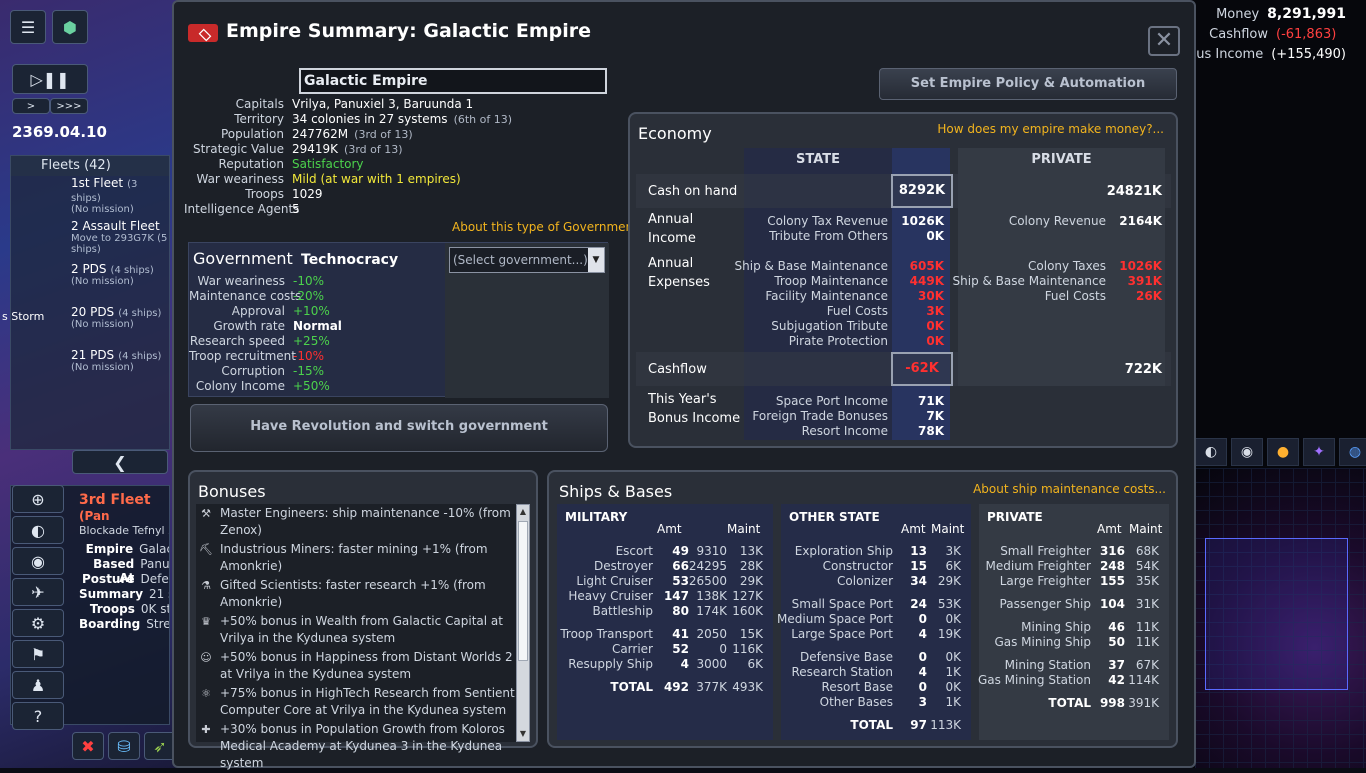  What do you see at coordinates (317, 386) in the screenshot?
I see `government-row: Colony Income +50%` at bounding box center [317, 386].